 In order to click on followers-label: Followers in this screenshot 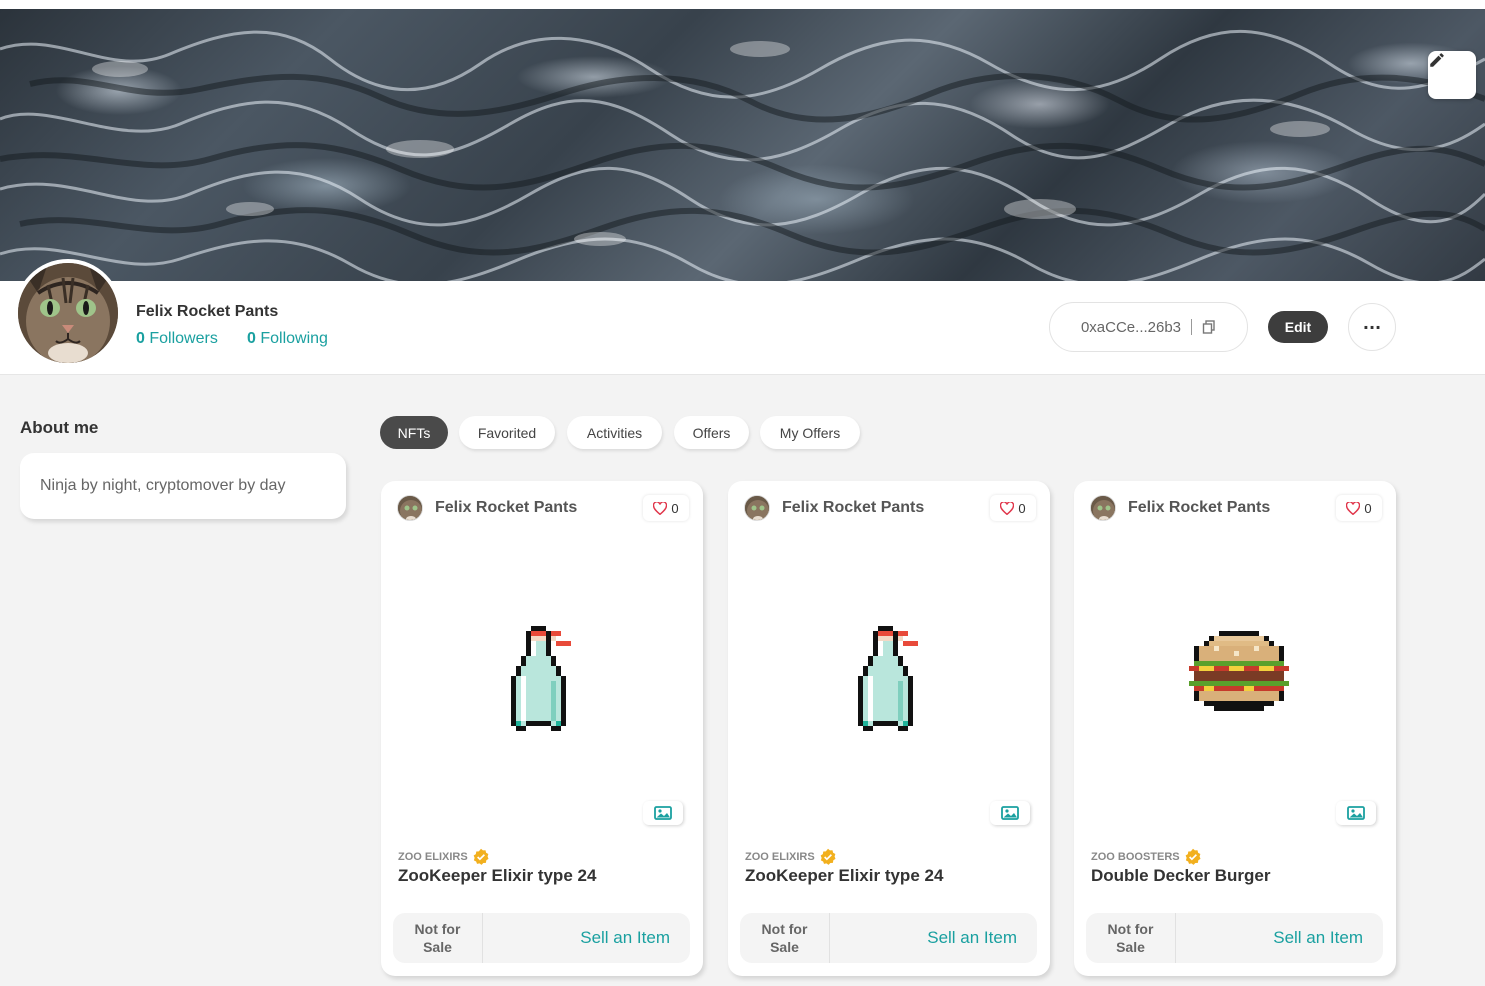, I will do `click(183, 338)`.